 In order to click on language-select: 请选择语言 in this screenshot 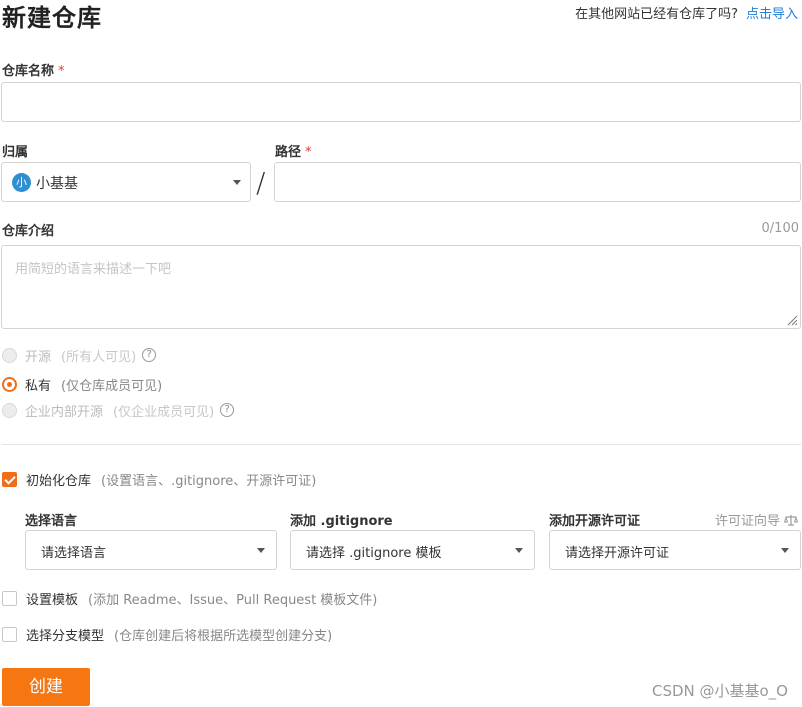, I will do `click(151, 550)`.